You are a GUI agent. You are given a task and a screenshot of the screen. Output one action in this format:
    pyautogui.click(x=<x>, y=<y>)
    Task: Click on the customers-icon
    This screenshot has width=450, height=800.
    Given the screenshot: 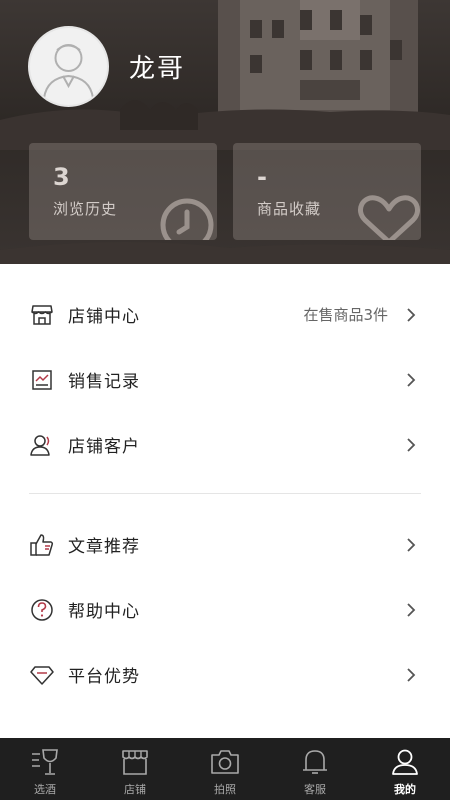 What is the action you would take?
    pyautogui.click(x=42, y=445)
    